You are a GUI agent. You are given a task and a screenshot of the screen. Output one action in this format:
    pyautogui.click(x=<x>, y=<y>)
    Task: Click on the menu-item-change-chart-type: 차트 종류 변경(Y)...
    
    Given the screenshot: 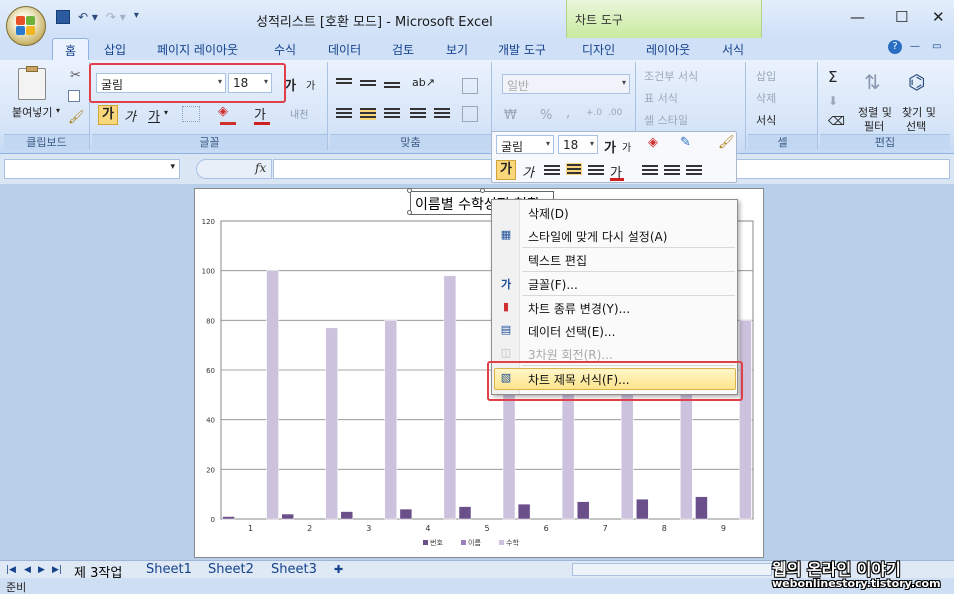 What is the action you would take?
    pyautogui.click(x=579, y=308)
    